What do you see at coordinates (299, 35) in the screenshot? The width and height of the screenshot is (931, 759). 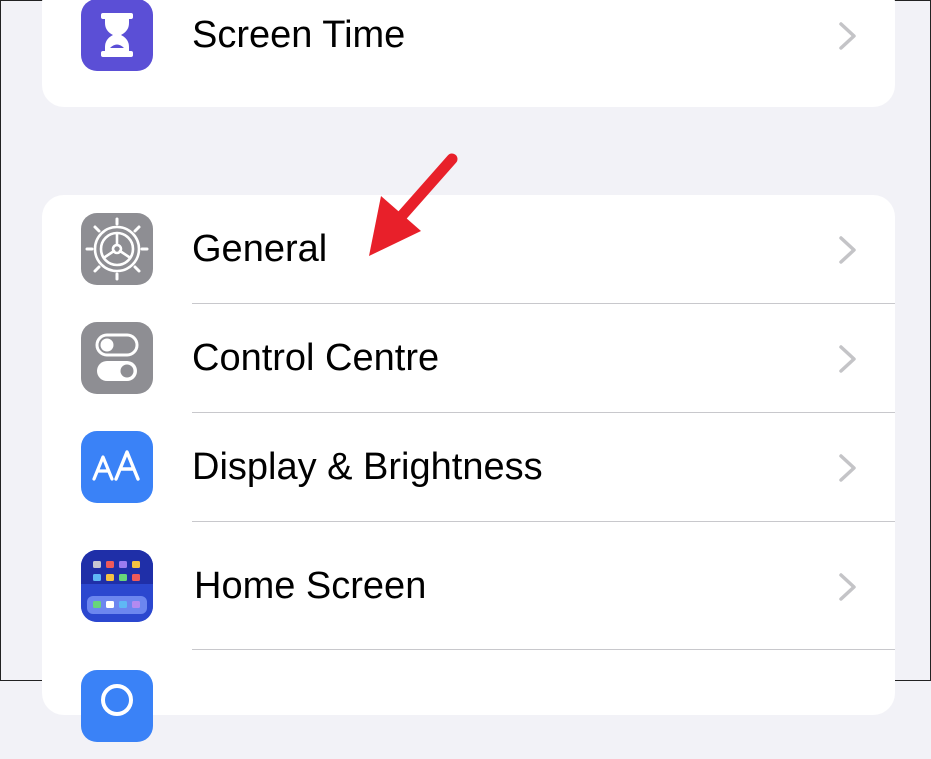 I see `settings-row-label: Screen Time` at bounding box center [299, 35].